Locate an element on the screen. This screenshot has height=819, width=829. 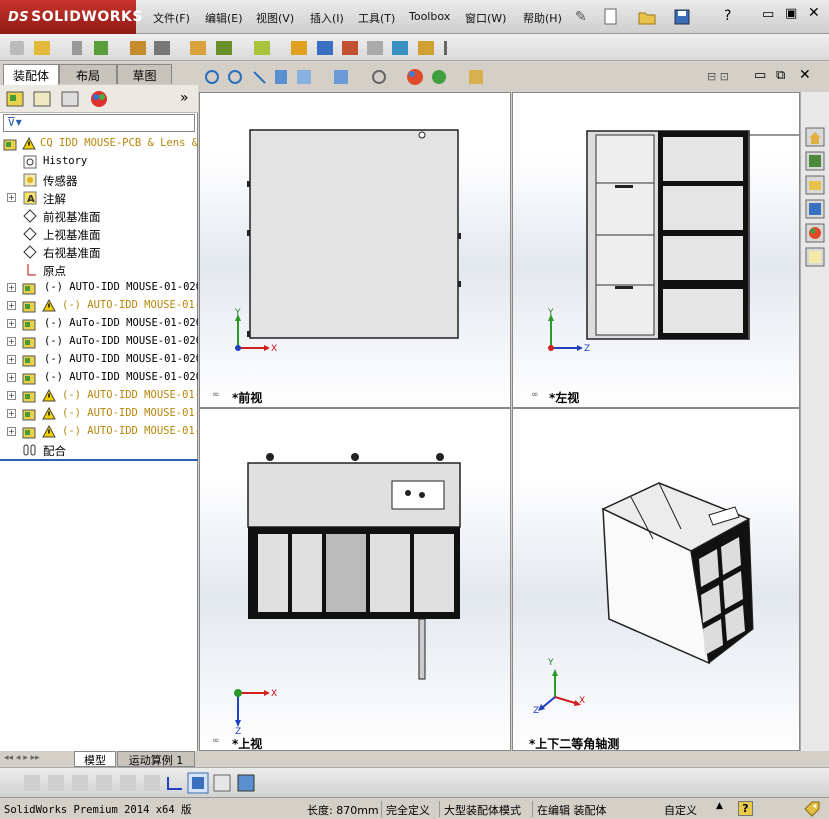
tree-root: CQ IDD MOUSE-PCB & Lens & is located at coordinates (99, 144).